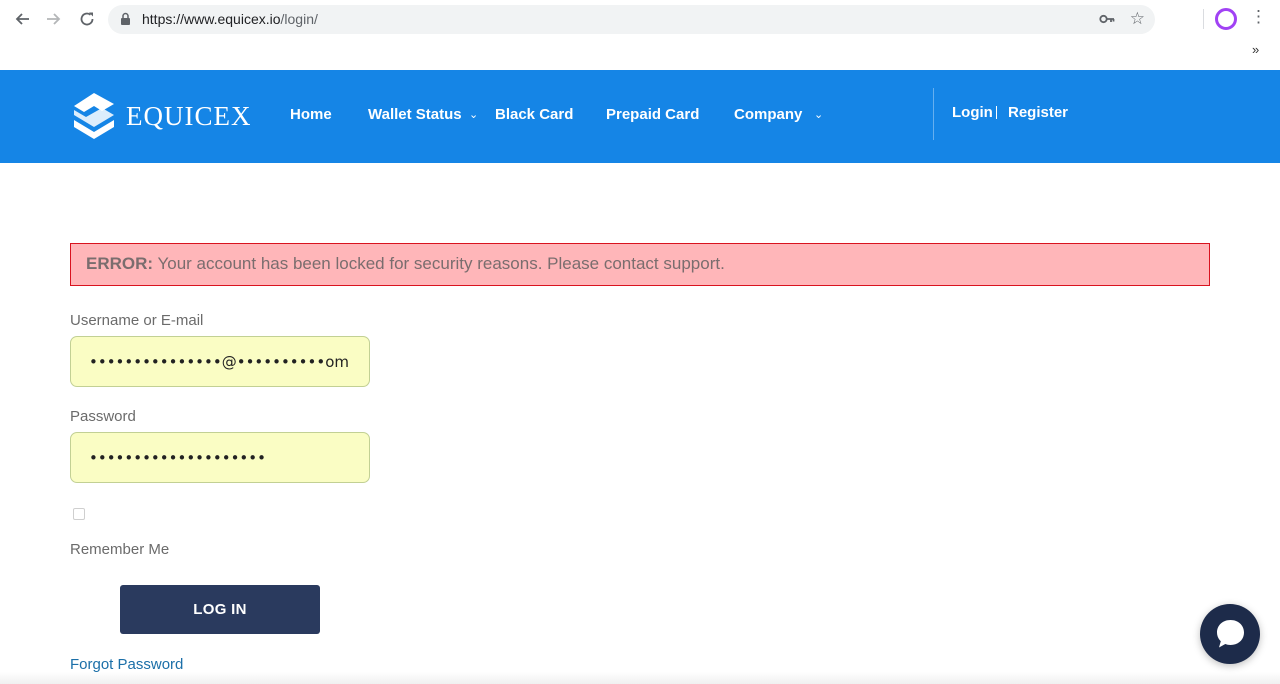  What do you see at coordinates (933, 114) in the screenshot?
I see `header-divider` at bounding box center [933, 114].